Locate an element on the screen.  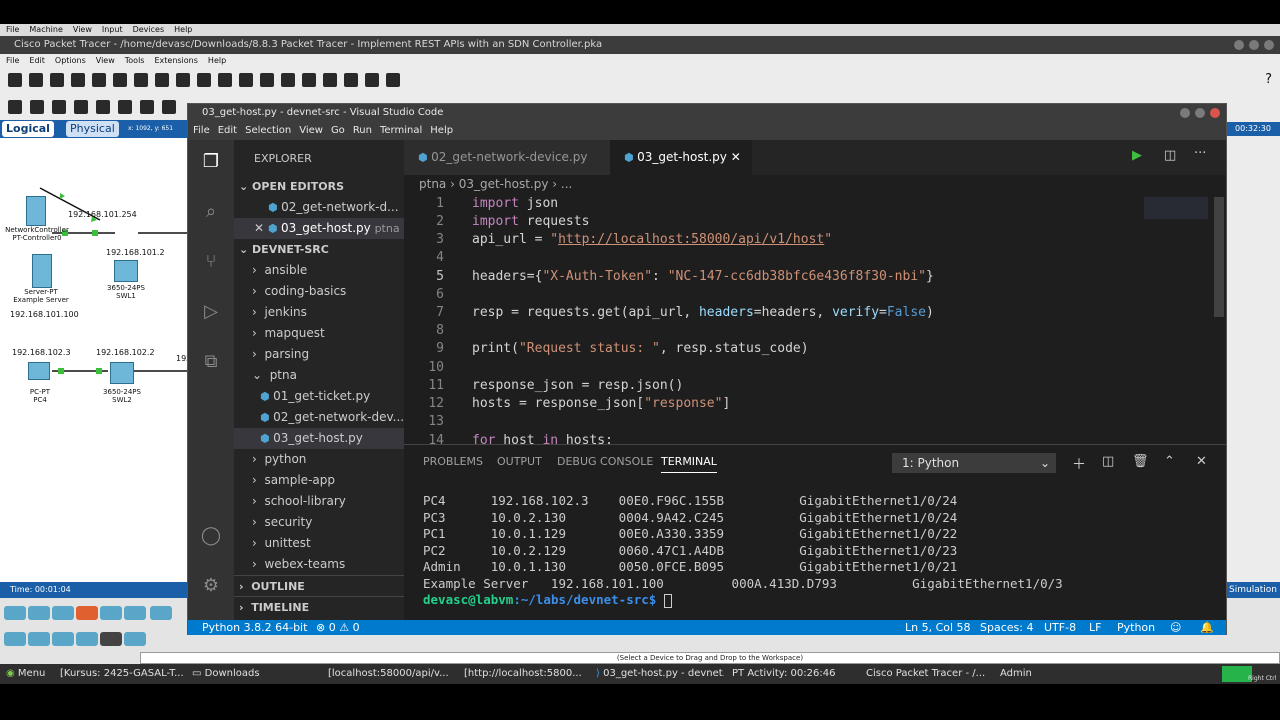
save-icon is located at coordinates (57, 80).